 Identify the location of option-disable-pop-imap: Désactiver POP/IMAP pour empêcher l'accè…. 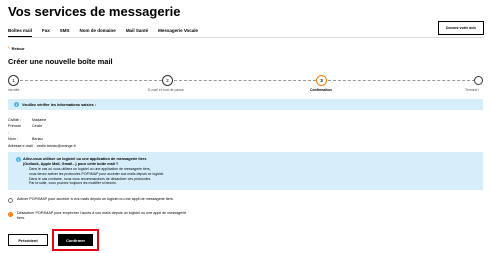
(98, 215).